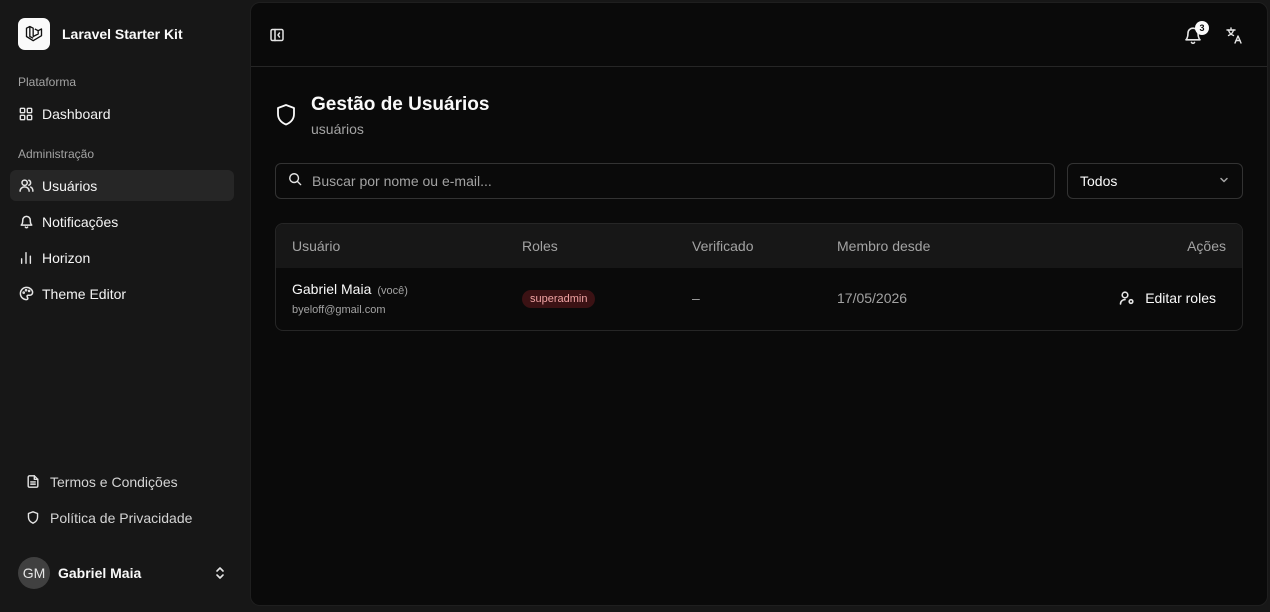  I want to click on terms-link: Termos e Condições, so click(126, 481).